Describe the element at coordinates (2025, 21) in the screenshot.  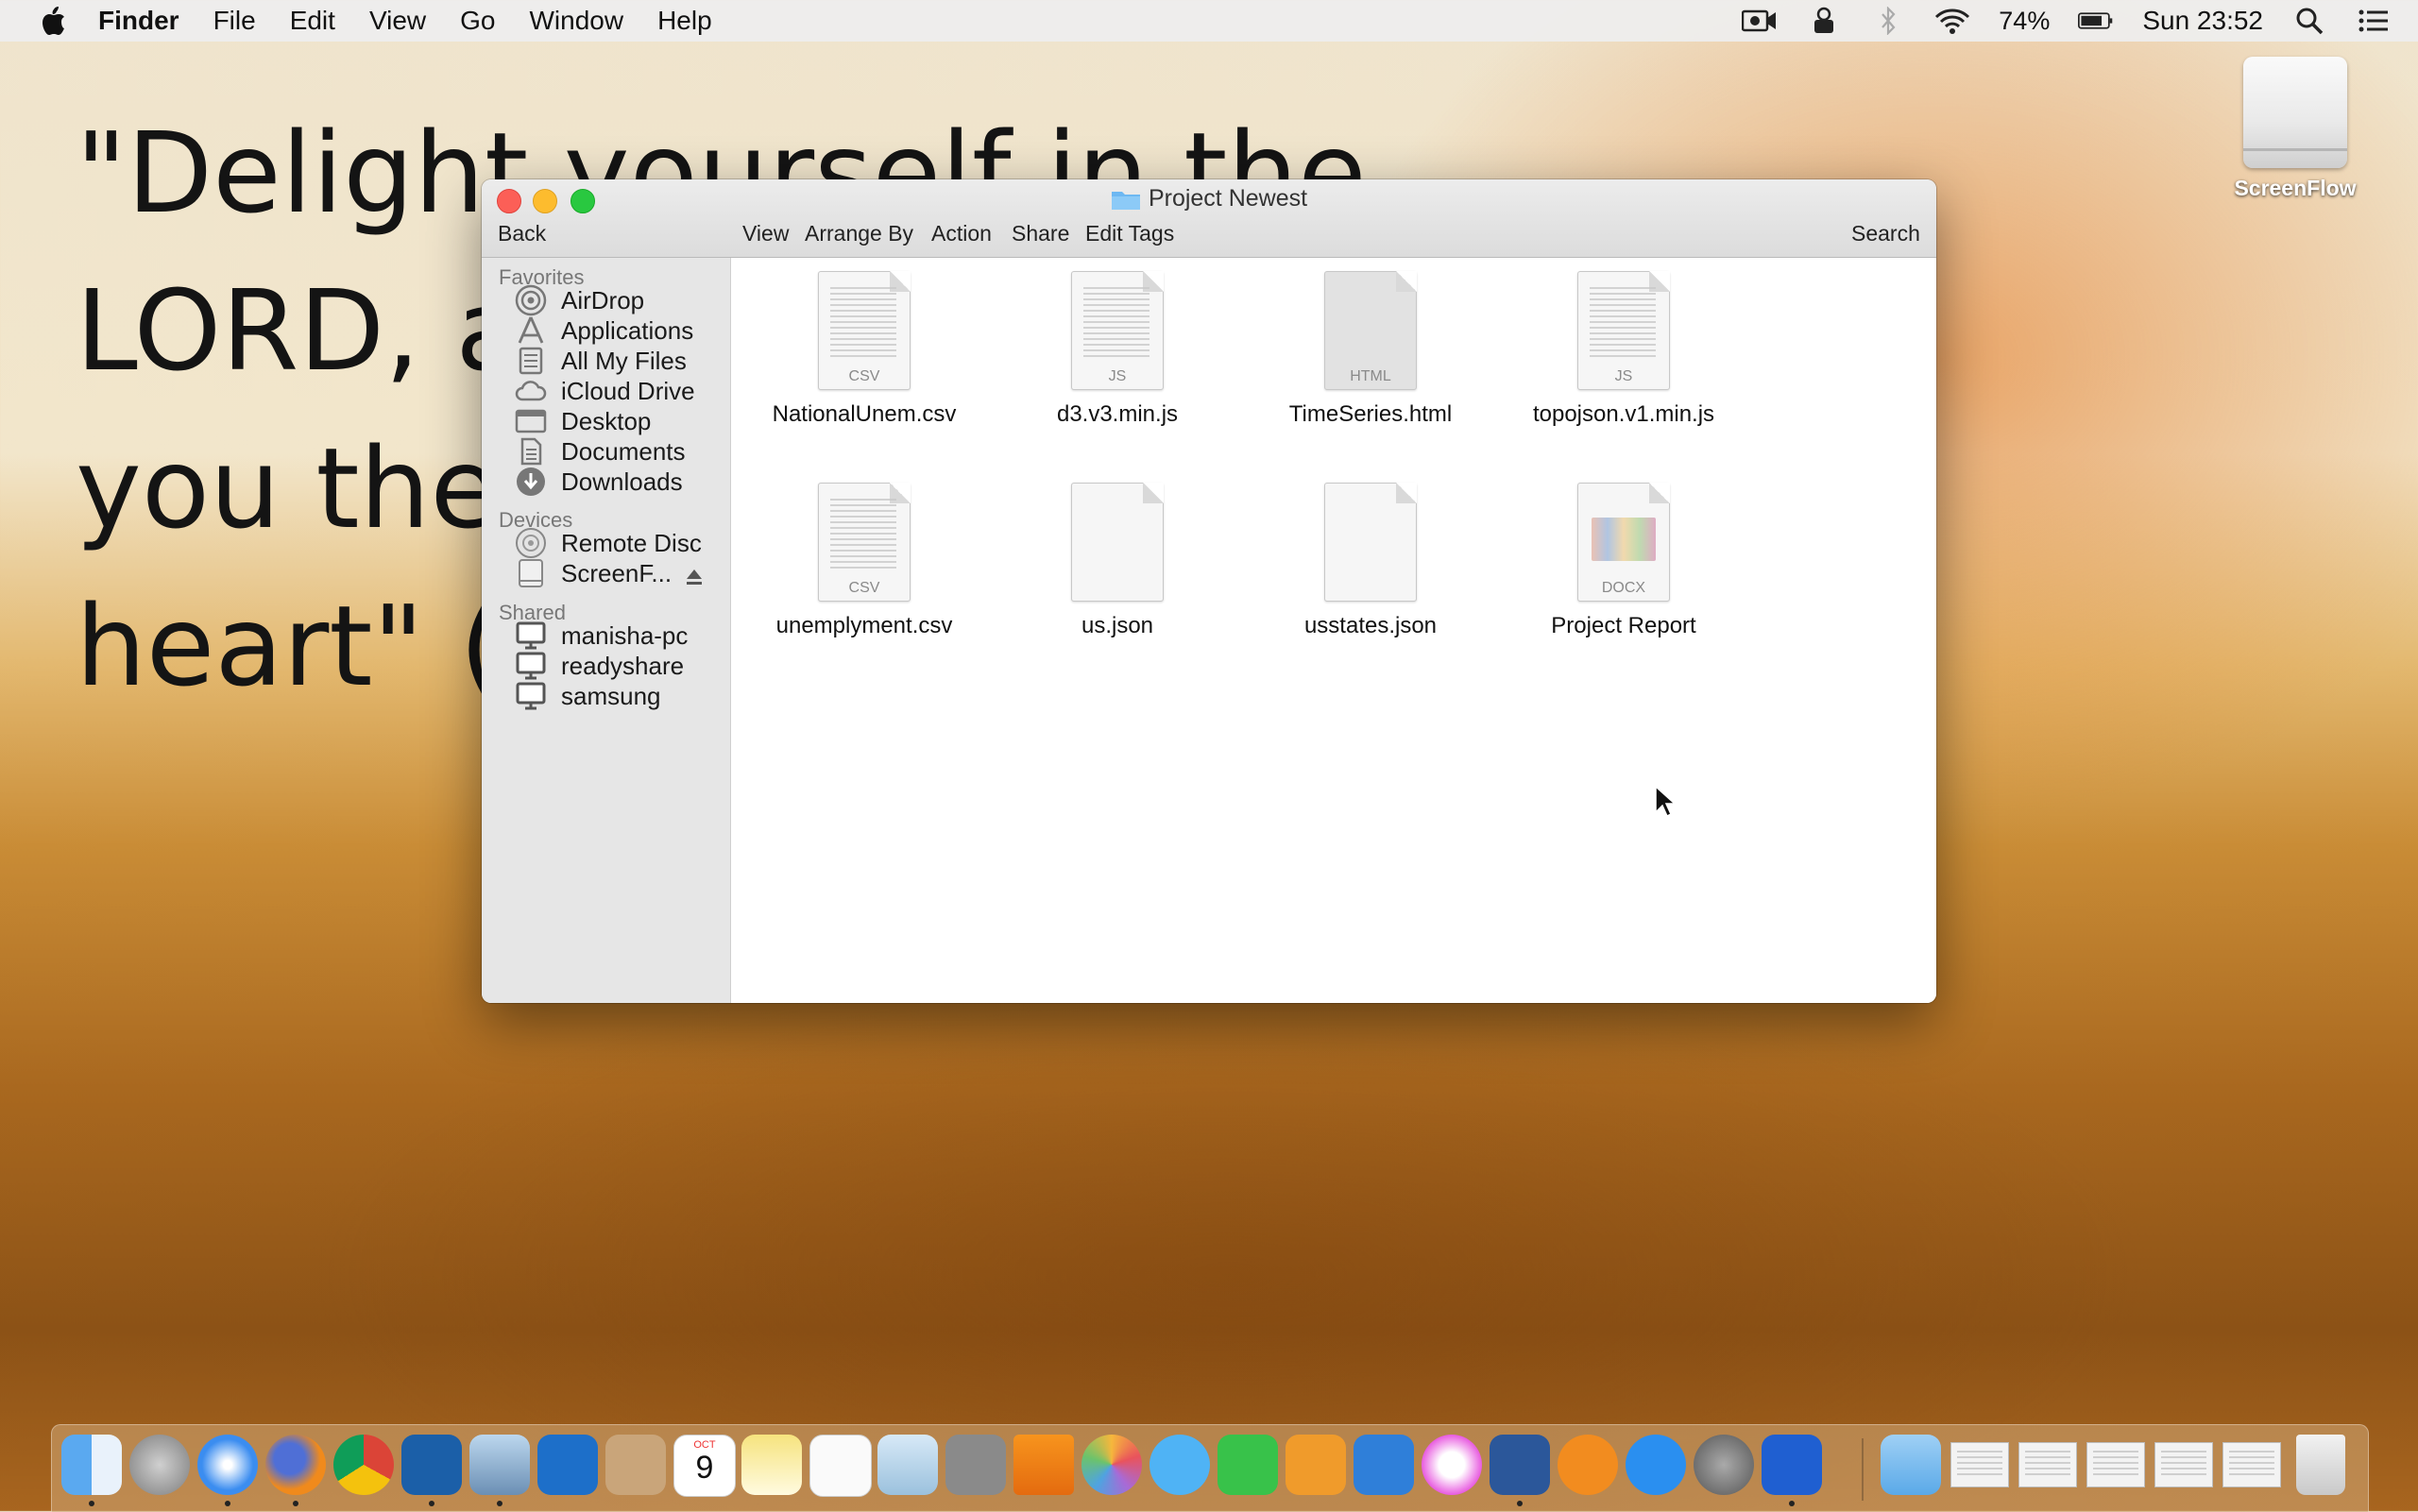
I see `battery-percent: 74%` at that location.